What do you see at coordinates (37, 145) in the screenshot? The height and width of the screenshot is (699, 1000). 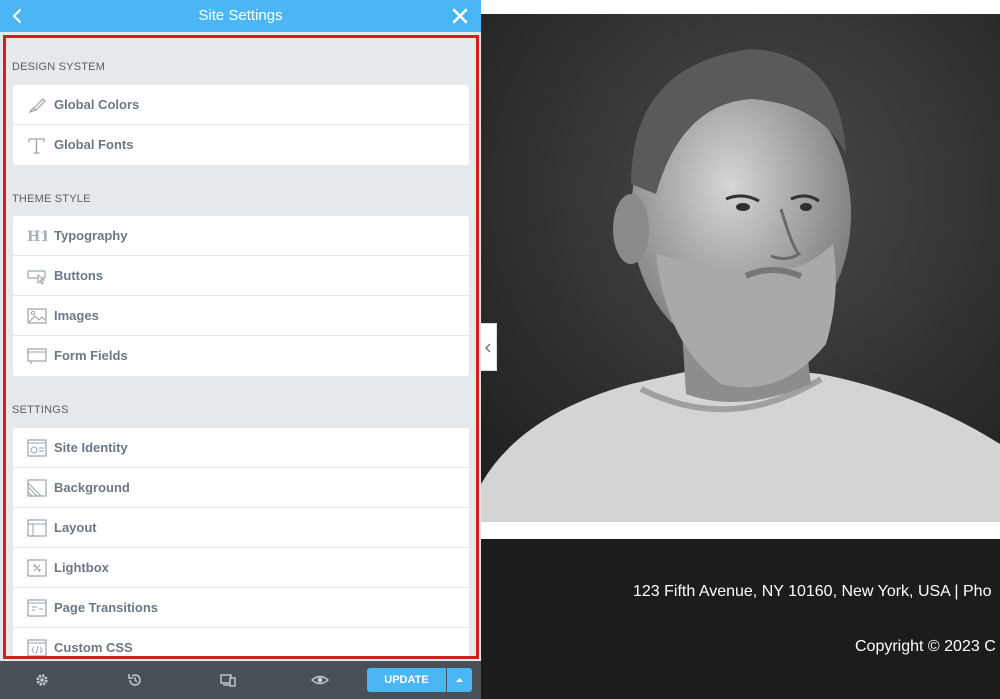 I see `font-icon` at bounding box center [37, 145].